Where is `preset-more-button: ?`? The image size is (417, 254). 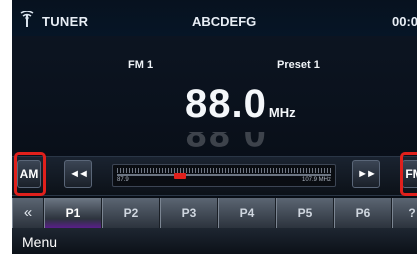 preset-more-button: ? is located at coordinates (404, 213).